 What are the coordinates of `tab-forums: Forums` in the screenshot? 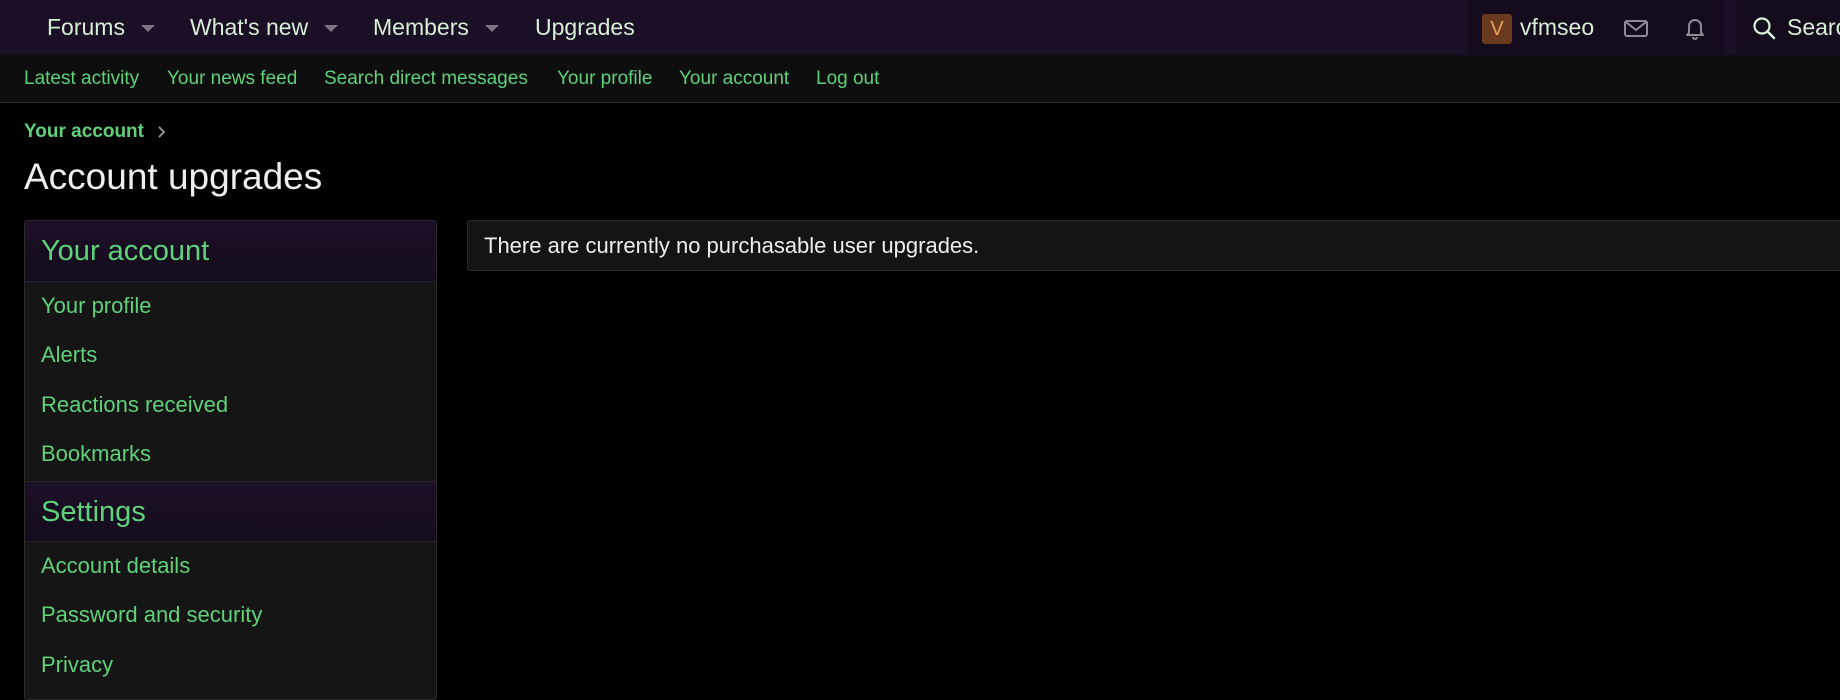 It's located at (101, 27).